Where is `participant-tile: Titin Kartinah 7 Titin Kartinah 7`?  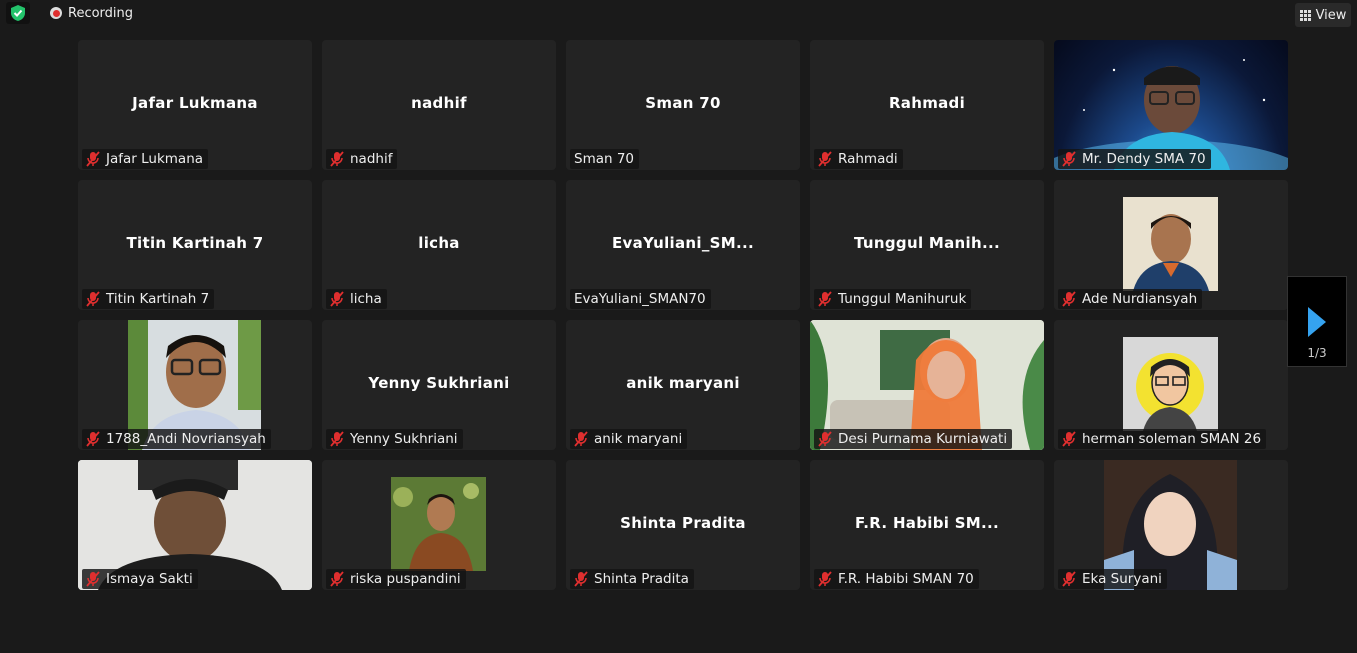 participant-tile: Titin Kartinah 7 Titin Kartinah 7 is located at coordinates (195, 245).